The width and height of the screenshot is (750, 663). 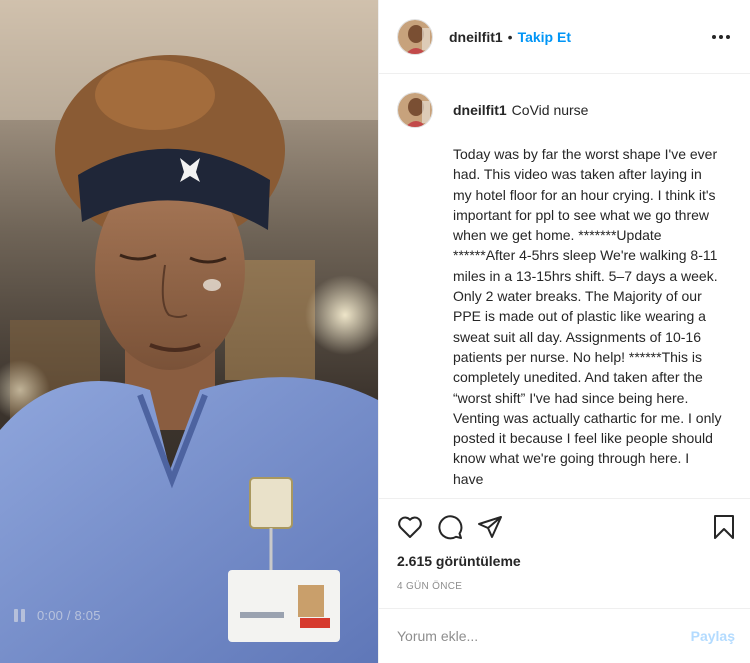 I want to click on comment-bar: Paylaş, so click(x=564, y=635).